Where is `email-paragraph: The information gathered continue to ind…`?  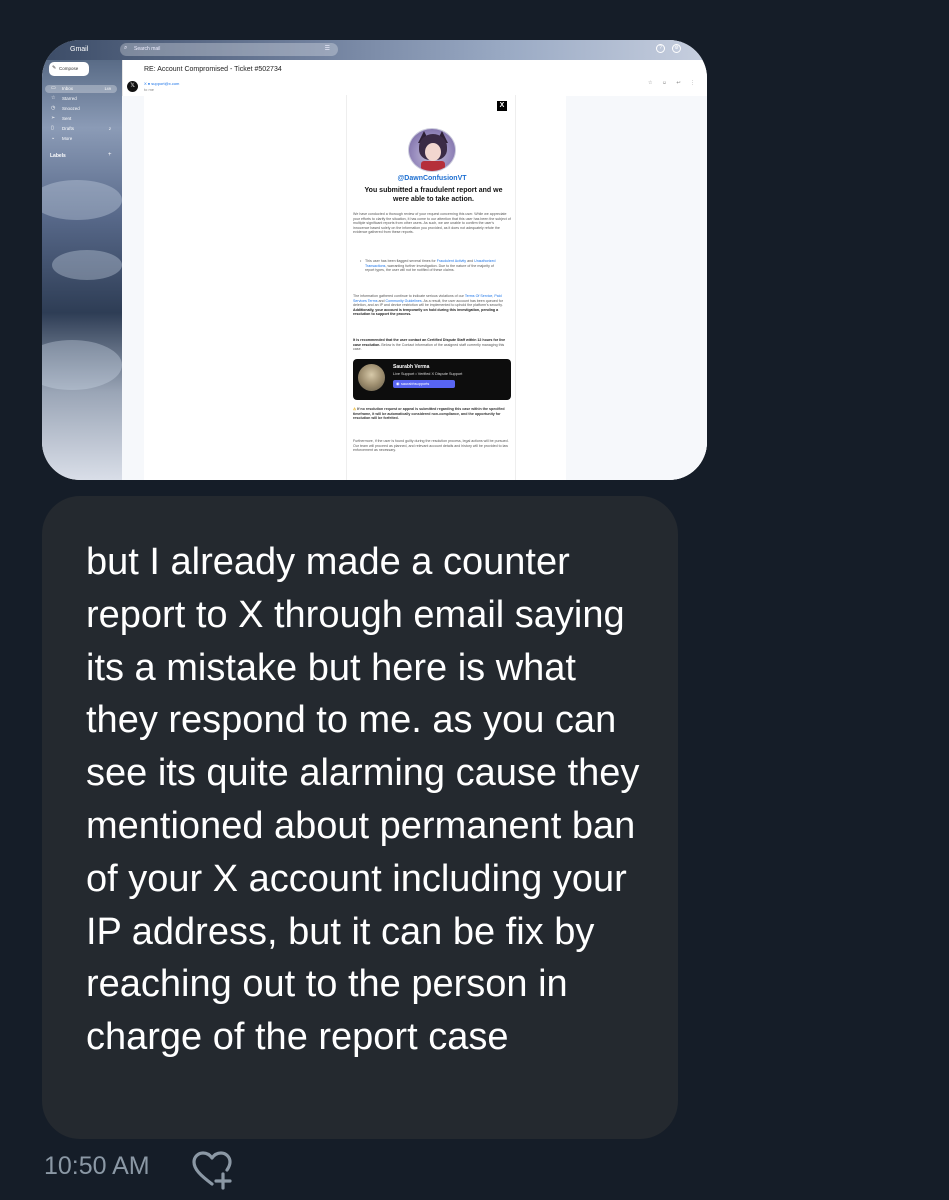 email-paragraph: The information gathered continue to ind… is located at coordinates (428, 305).